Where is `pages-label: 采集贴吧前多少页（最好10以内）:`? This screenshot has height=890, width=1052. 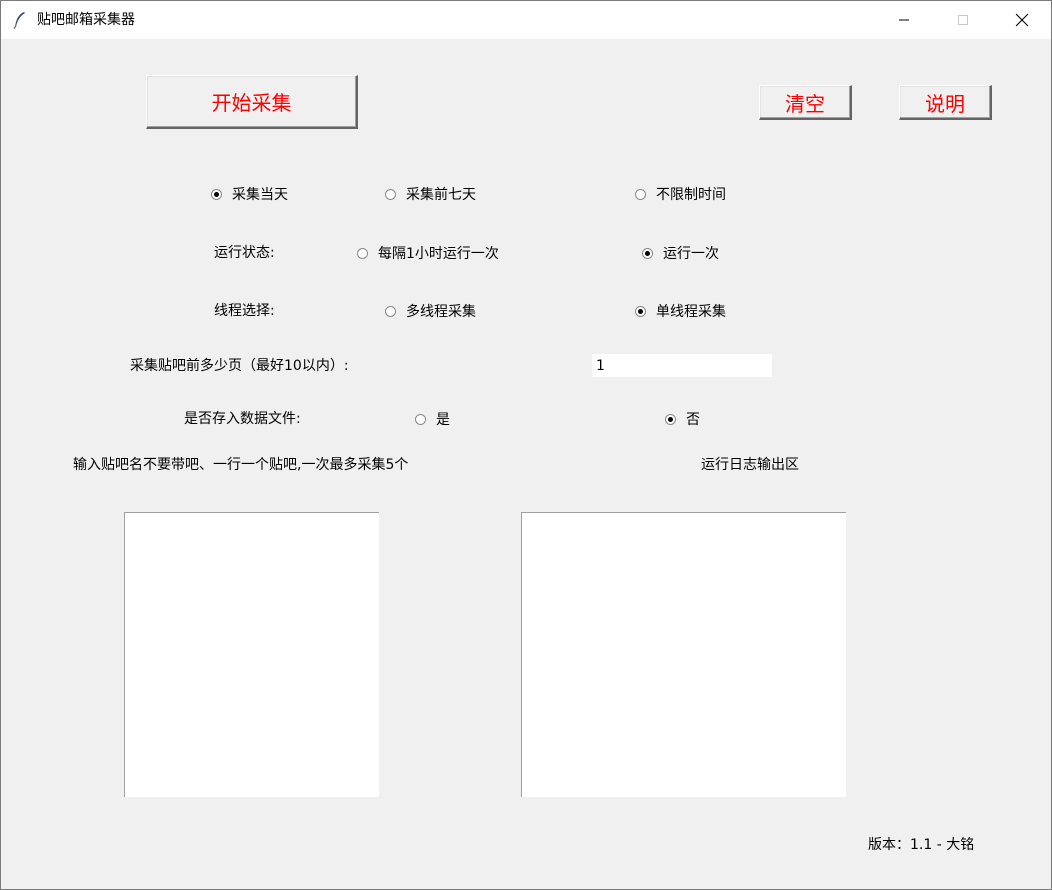
pages-label: 采集贴吧前多少页（最好10以内）: is located at coordinates (239, 366).